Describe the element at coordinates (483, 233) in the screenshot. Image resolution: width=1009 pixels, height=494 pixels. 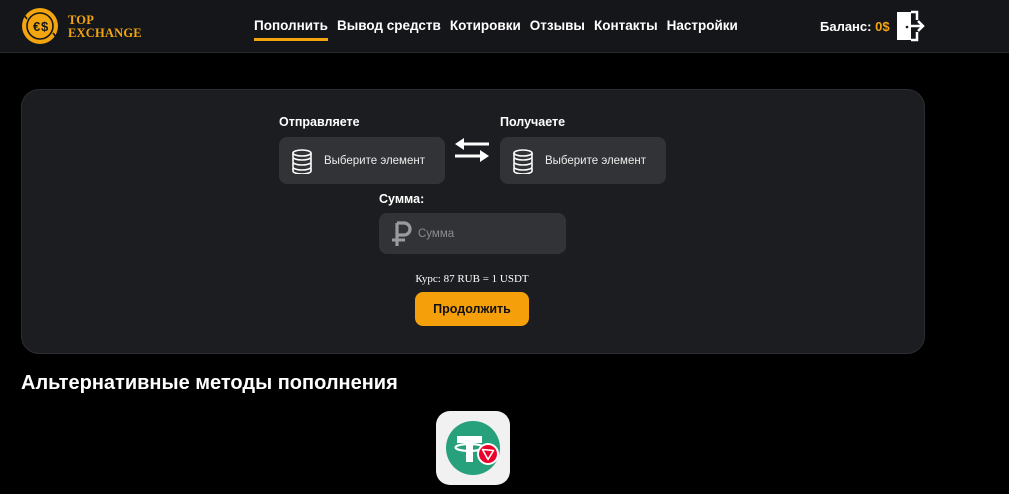
I see `amount-input` at that location.